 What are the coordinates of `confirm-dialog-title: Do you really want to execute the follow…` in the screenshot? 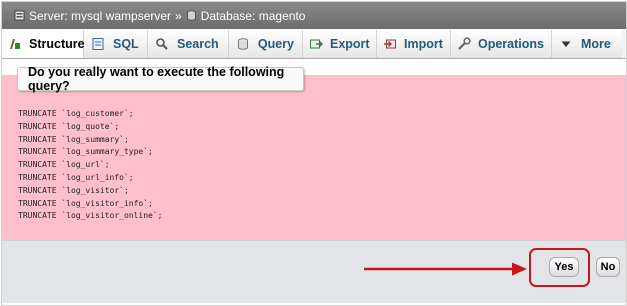 It's located at (160, 79).